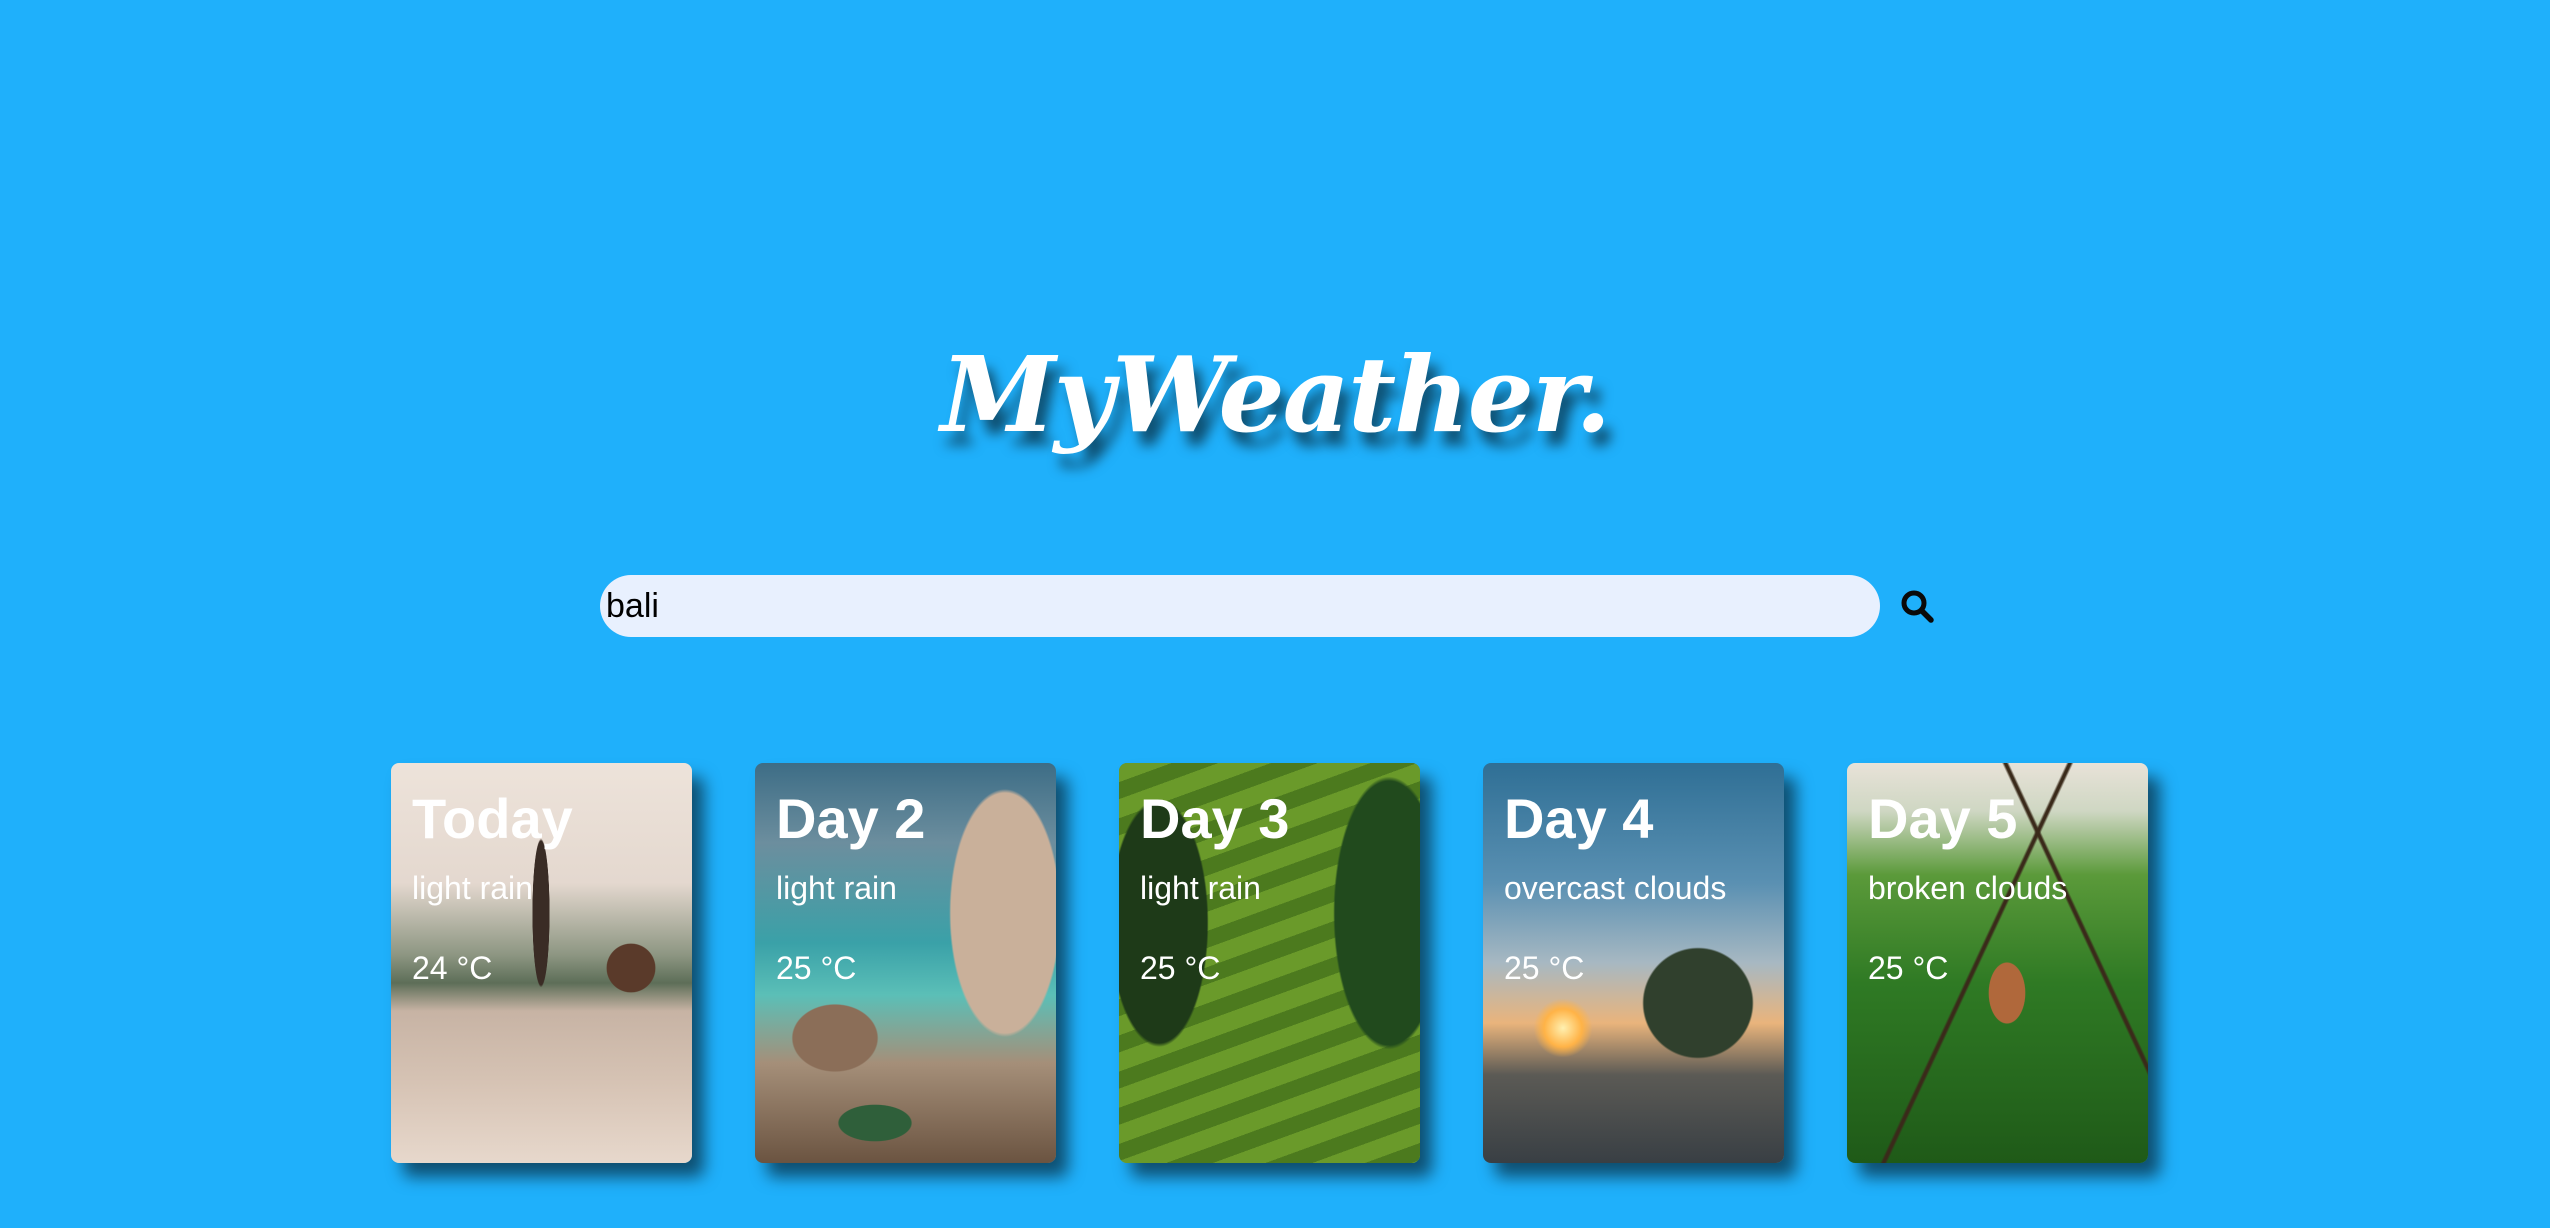 Image resolution: width=2550 pixels, height=1228 pixels. Describe the element at coordinates (1240, 606) in the screenshot. I see `search-input` at that location.